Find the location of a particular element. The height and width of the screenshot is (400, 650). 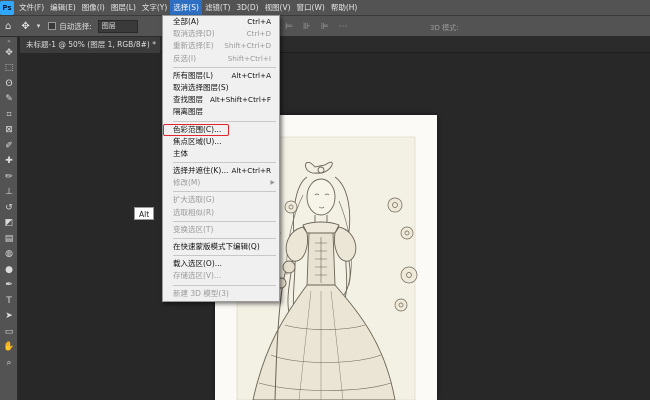

document-tab-label: 未标题-1 @ 50% (图层 1, RGB/8#) * is located at coordinates (91, 44).